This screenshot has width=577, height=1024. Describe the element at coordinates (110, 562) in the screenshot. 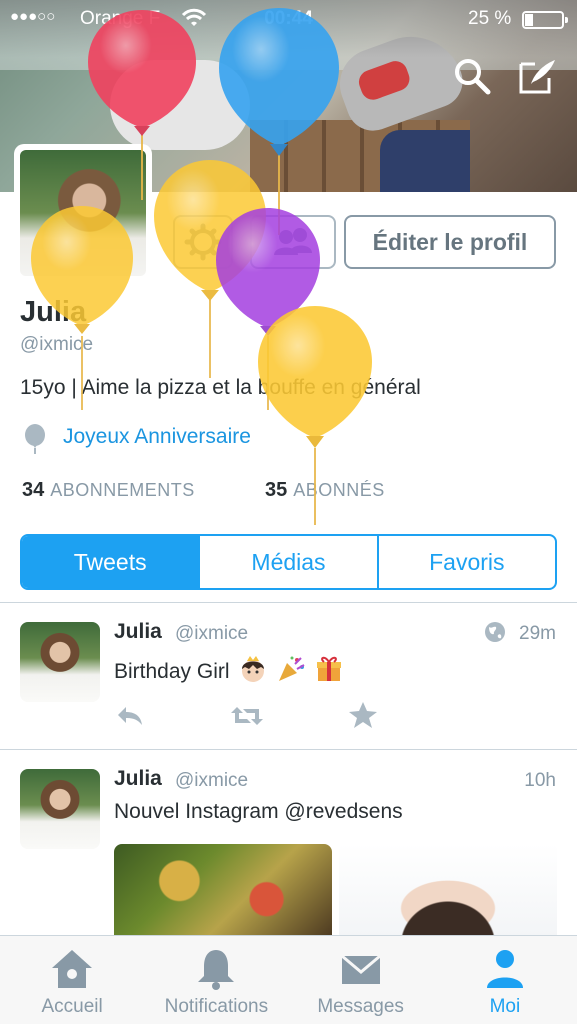

I see `tab-tweets: Tweets` at that location.